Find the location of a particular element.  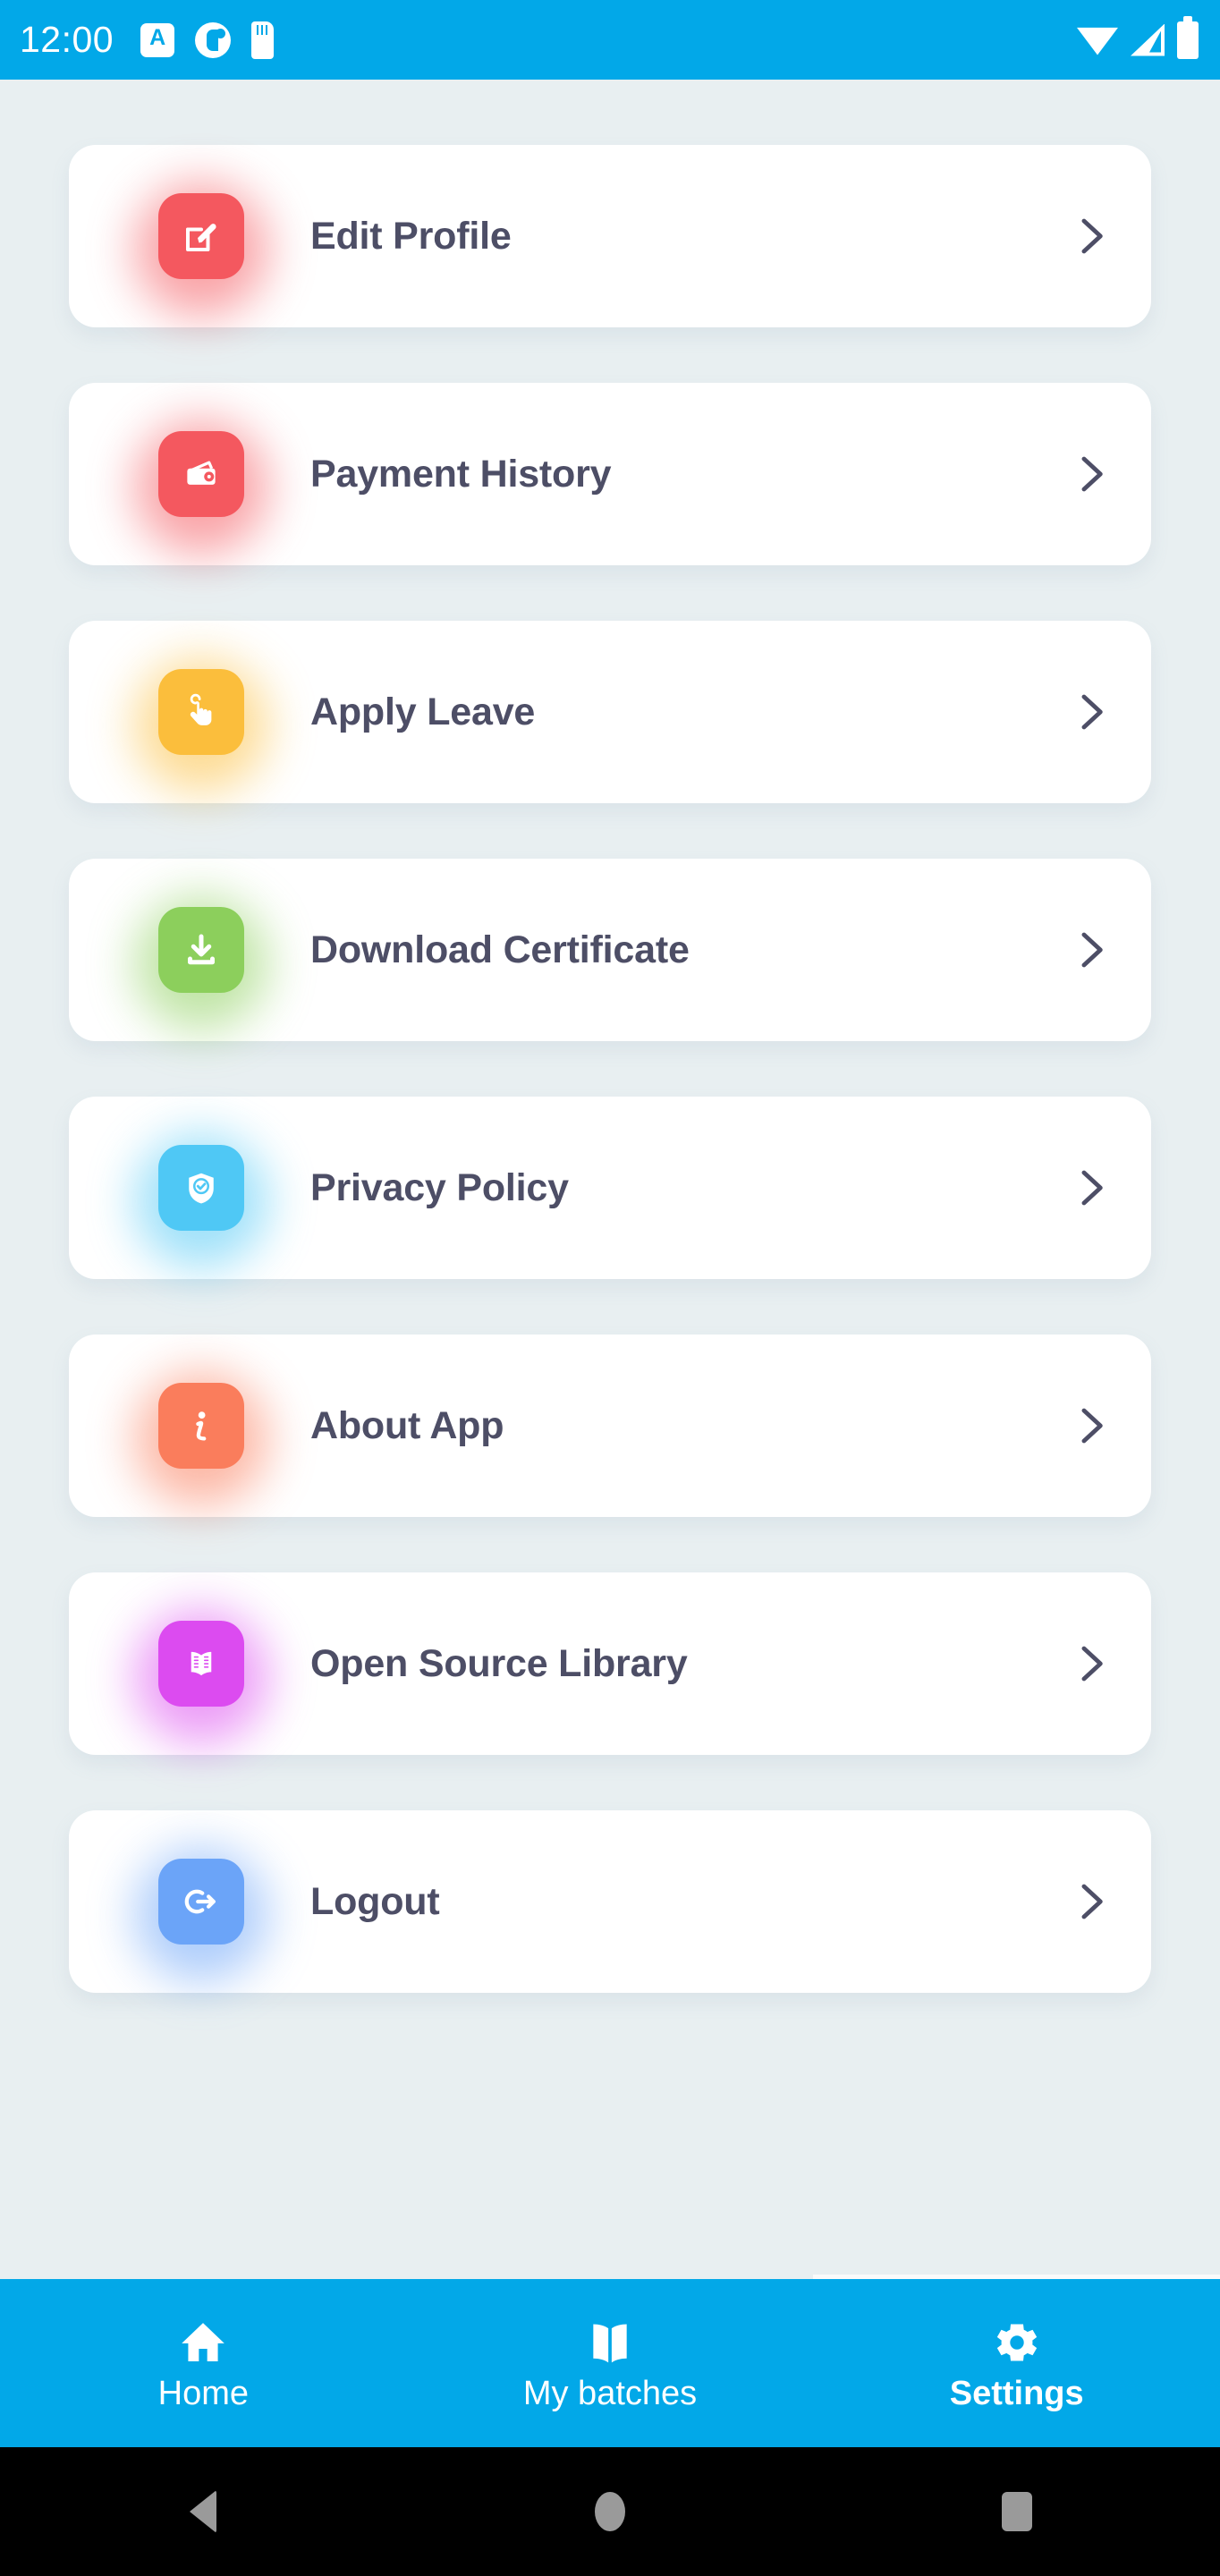

bottom-nav-tab-label: Home is located at coordinates (203, 2393).